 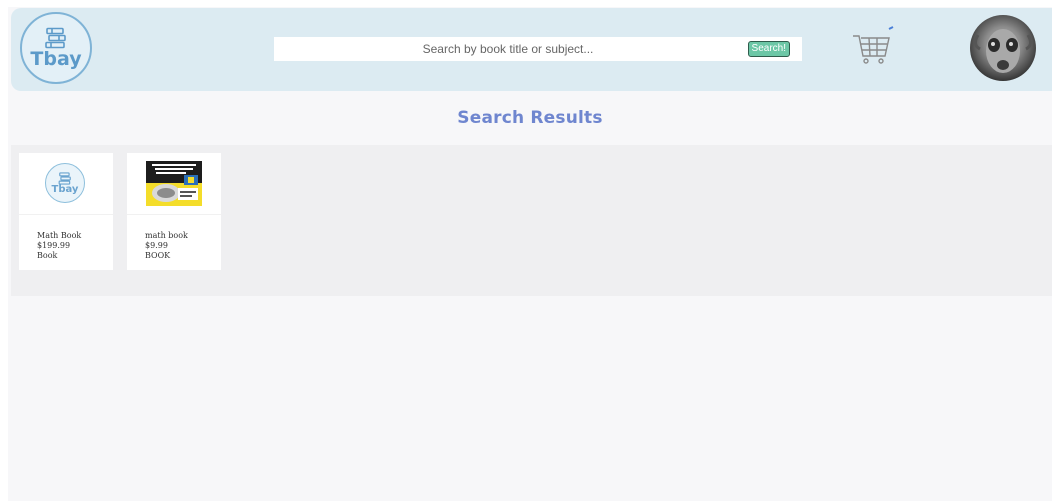 What do you see at coordinates (54, 245) in the screenshot?
I see `result-price: $199.99` at bounding box center [54, 245].